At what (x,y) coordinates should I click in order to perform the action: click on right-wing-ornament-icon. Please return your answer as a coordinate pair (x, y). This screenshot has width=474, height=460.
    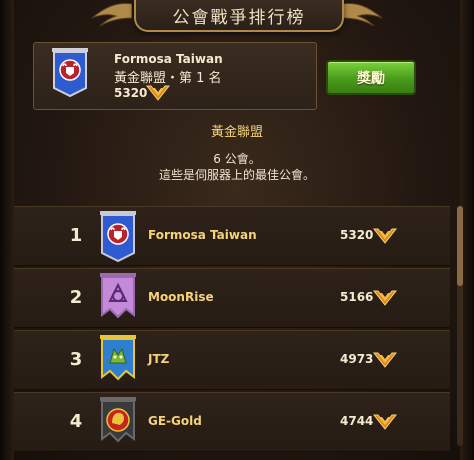
    Looking at the image, I should click on (362, 14).